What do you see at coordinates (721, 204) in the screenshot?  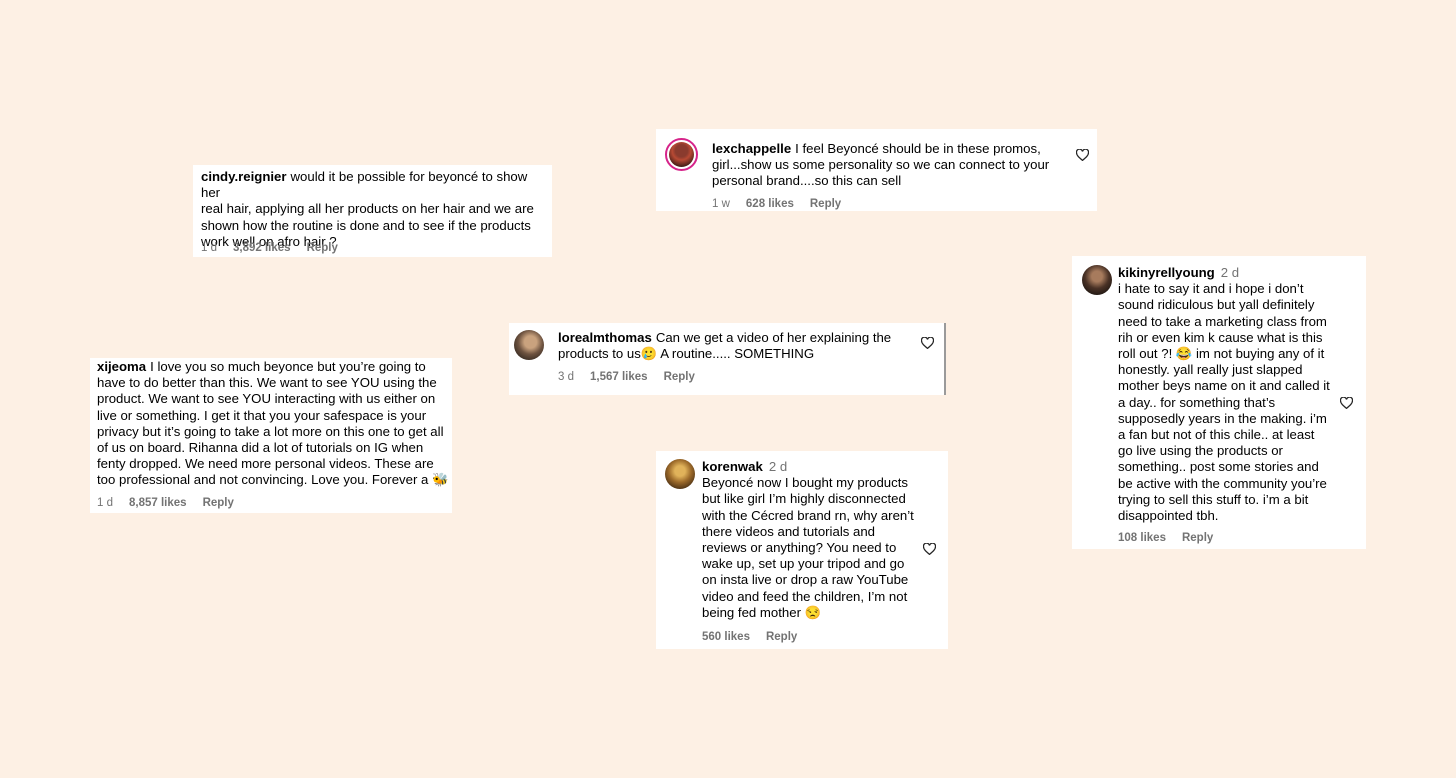 I see `comment-age: 1 w` at bounding box center [721, 204].